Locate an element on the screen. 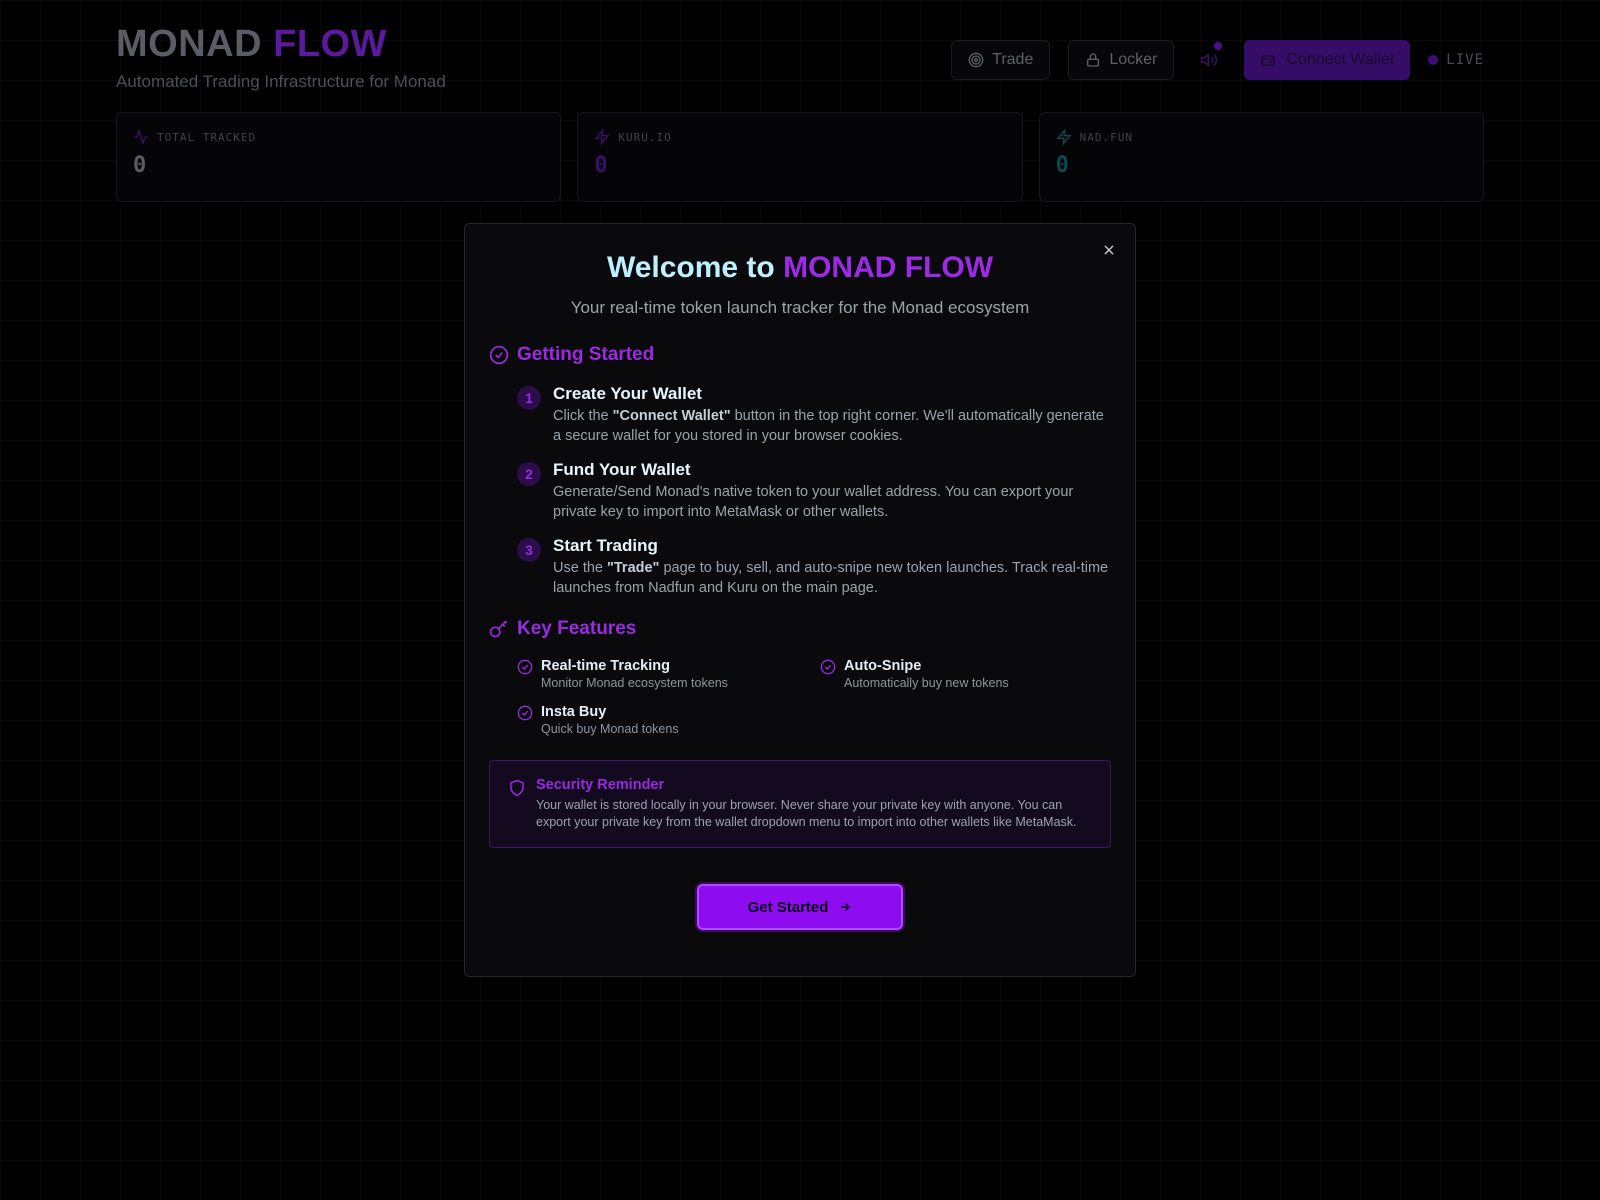 The image size is (1600, 1200). locker-button: Locker is located at coordinates (1121, 60).